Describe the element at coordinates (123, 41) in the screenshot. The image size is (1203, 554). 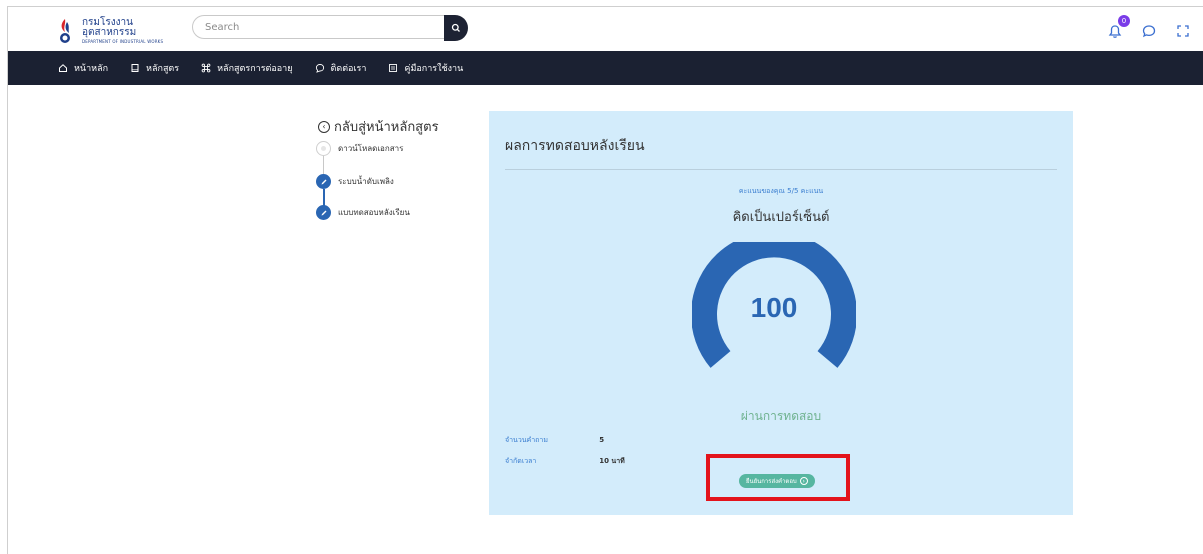
I see `logo-english-text: DEPARTMENT OF INDUSTRIAL WORKS` at that location.